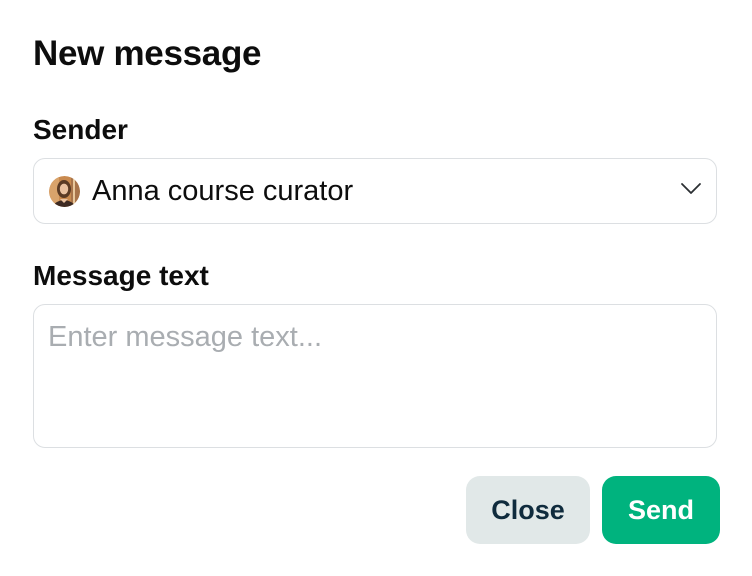 The height and width of the screenshot is (576, 752). What do you see at coordinates (121, 275) in the screenshot?
I see `message-text-label: Message text` at bounding box center [121, 275].